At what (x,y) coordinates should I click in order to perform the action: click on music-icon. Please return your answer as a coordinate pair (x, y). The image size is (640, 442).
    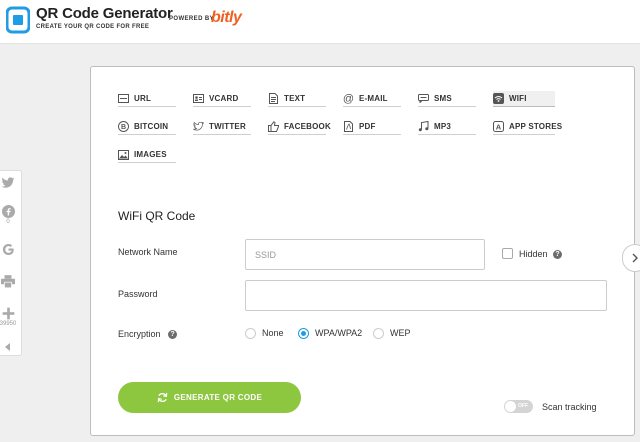
    Looking at the image, I should click on (423, 126).